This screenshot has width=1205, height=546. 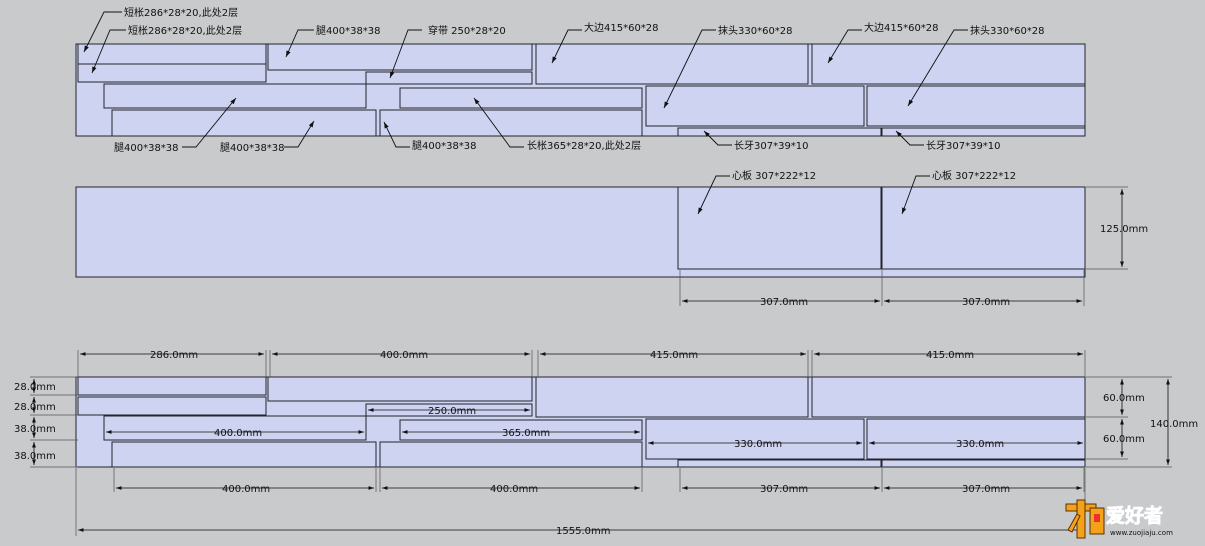 What do you see at coordinates (583, 531) in the screenshot?
I see `dim-total-length: 1555.0mm` at bounding box center [583, 531].